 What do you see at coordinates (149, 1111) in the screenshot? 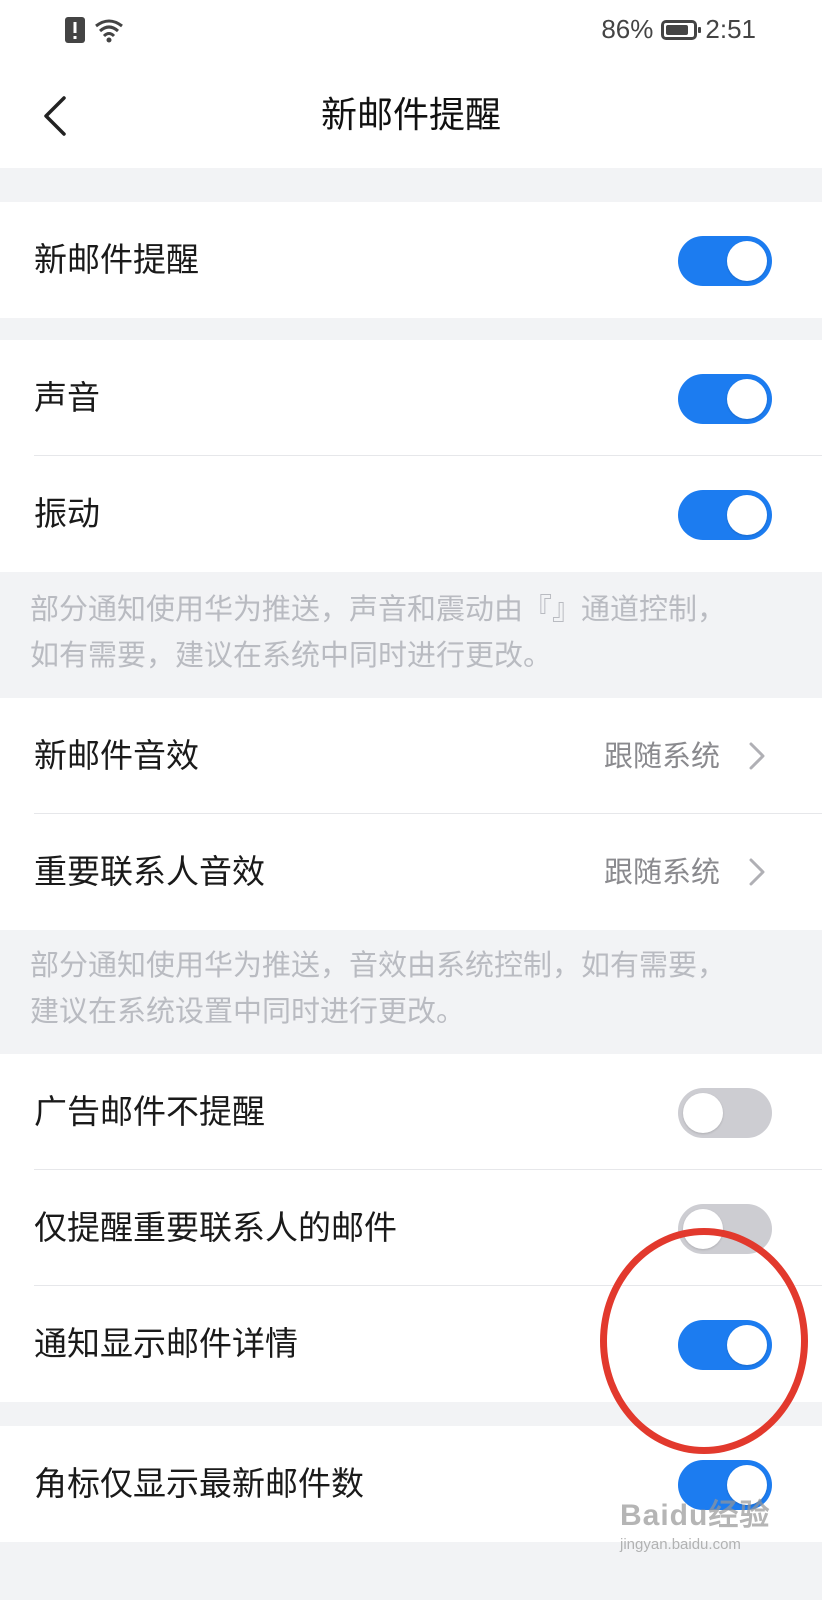
I see `row-label: 广告邮件不提醒` at bounding box center [149, 1111].